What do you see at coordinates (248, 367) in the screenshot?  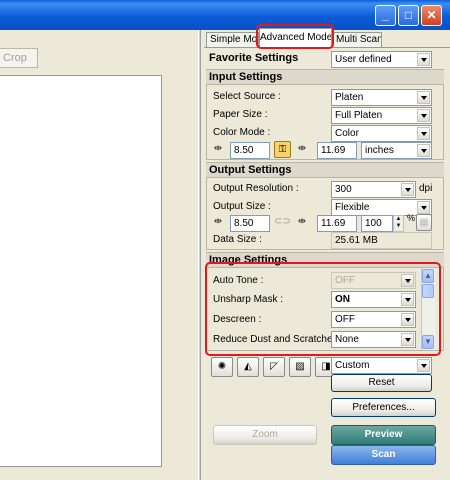 I see `histogram-icon: ◭` at bounding box center [248, 367].